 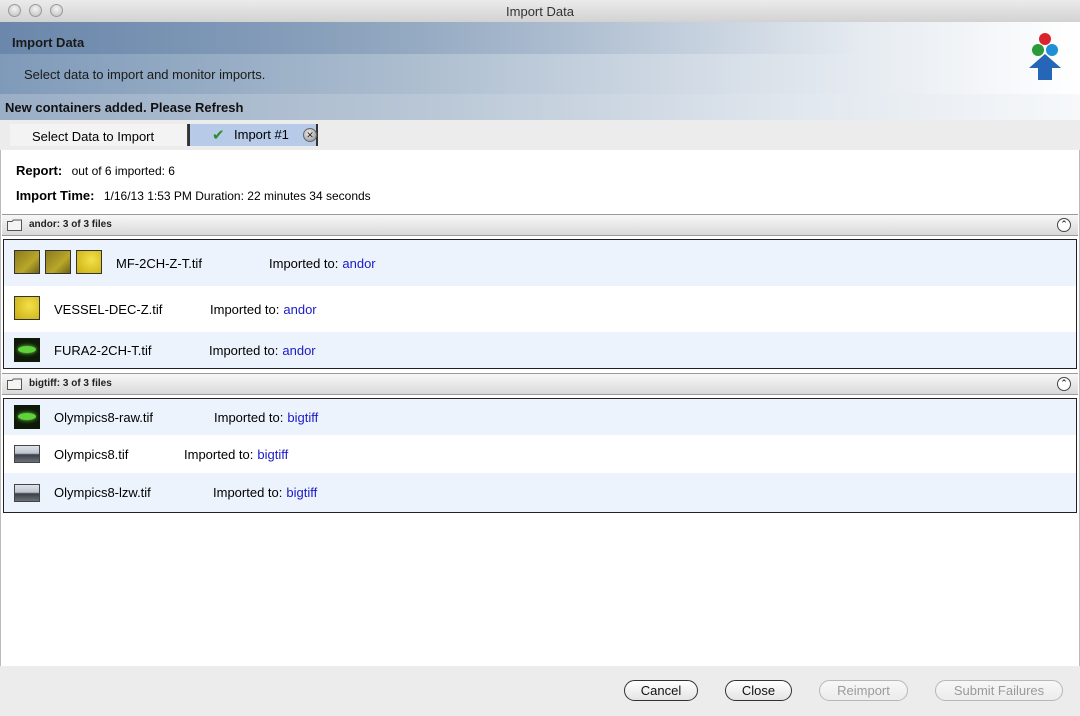 I want to click on window-title: Import Data, so click(x=540, y=11).